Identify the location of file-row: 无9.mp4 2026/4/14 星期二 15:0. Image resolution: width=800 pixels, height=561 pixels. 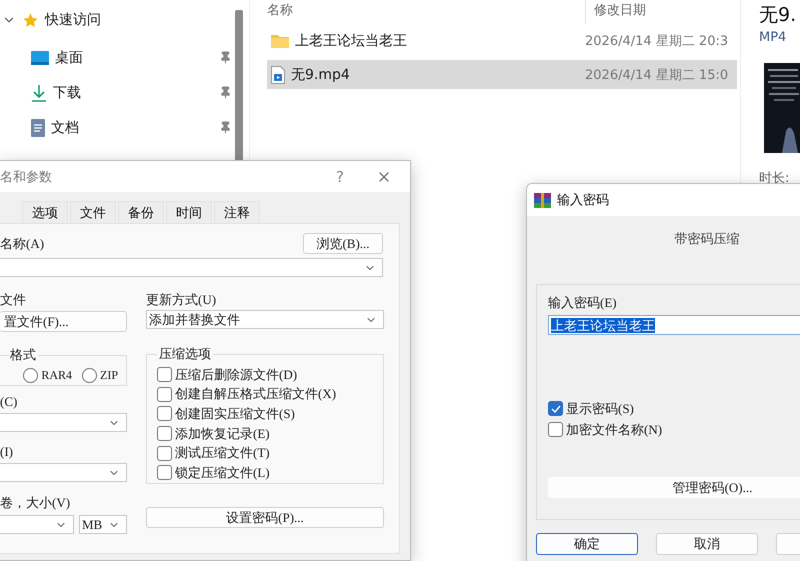
(502, 74).